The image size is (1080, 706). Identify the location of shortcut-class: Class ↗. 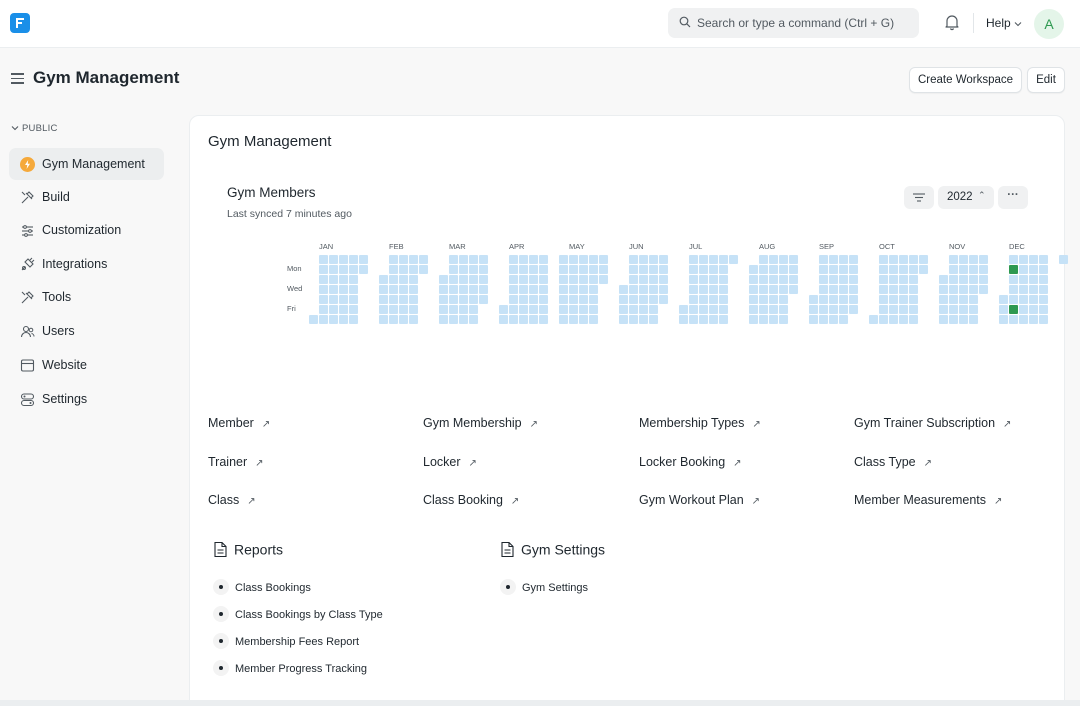
(232, 500).